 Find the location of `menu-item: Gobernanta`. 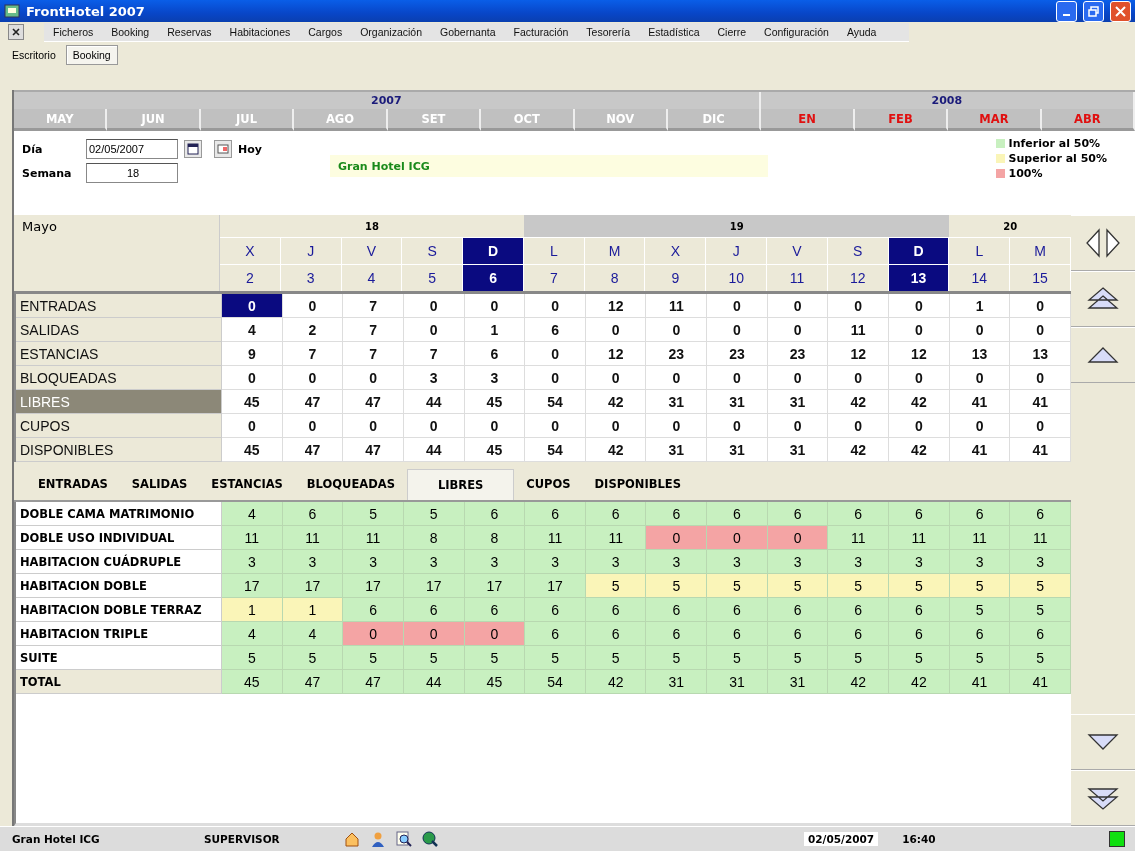

menu-item: Gobernanta is located at coordinates (468, 31).